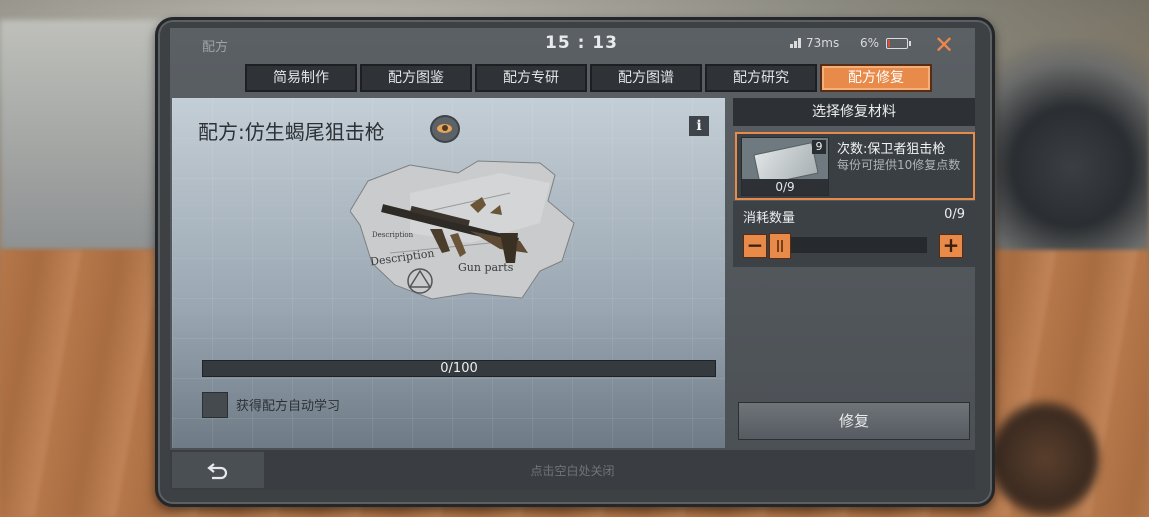 Image resolution: width=1149 pixels, height=517 pixels. What do you see at coordinates (854, 421) in the screenshot?
I see `repair-button: 修复` at bounding box center [854, 421].